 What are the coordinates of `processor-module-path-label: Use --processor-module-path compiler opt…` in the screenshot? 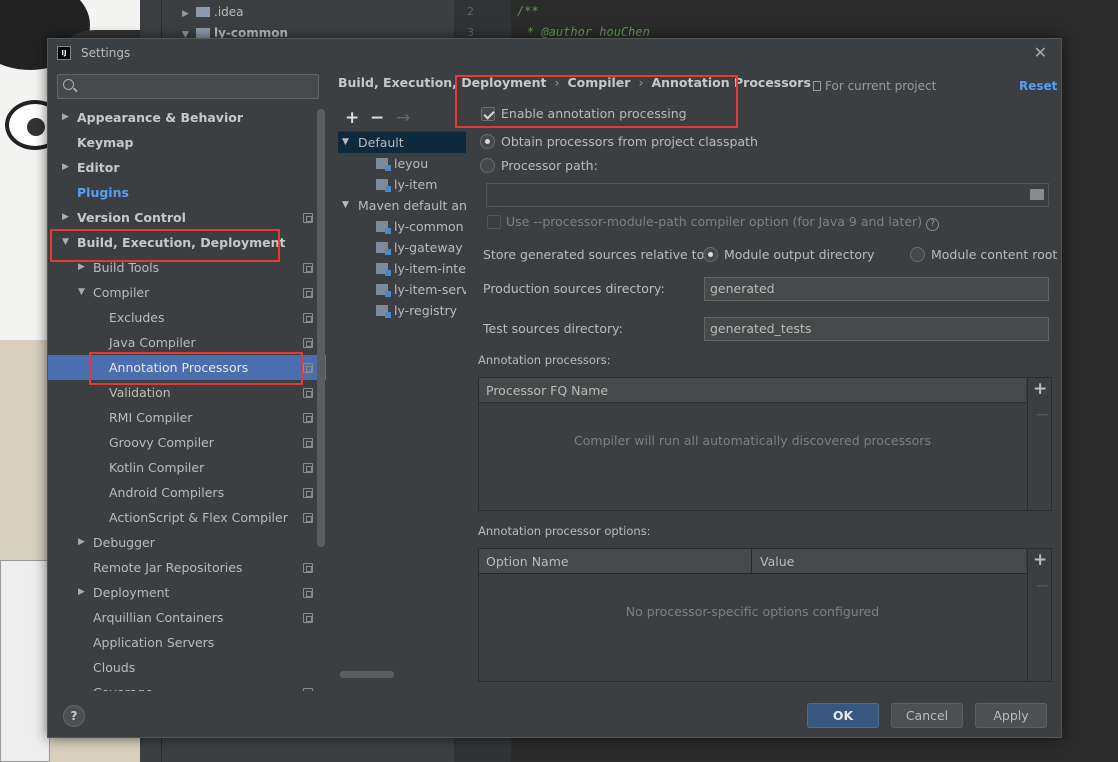 It's located at (723, 222).